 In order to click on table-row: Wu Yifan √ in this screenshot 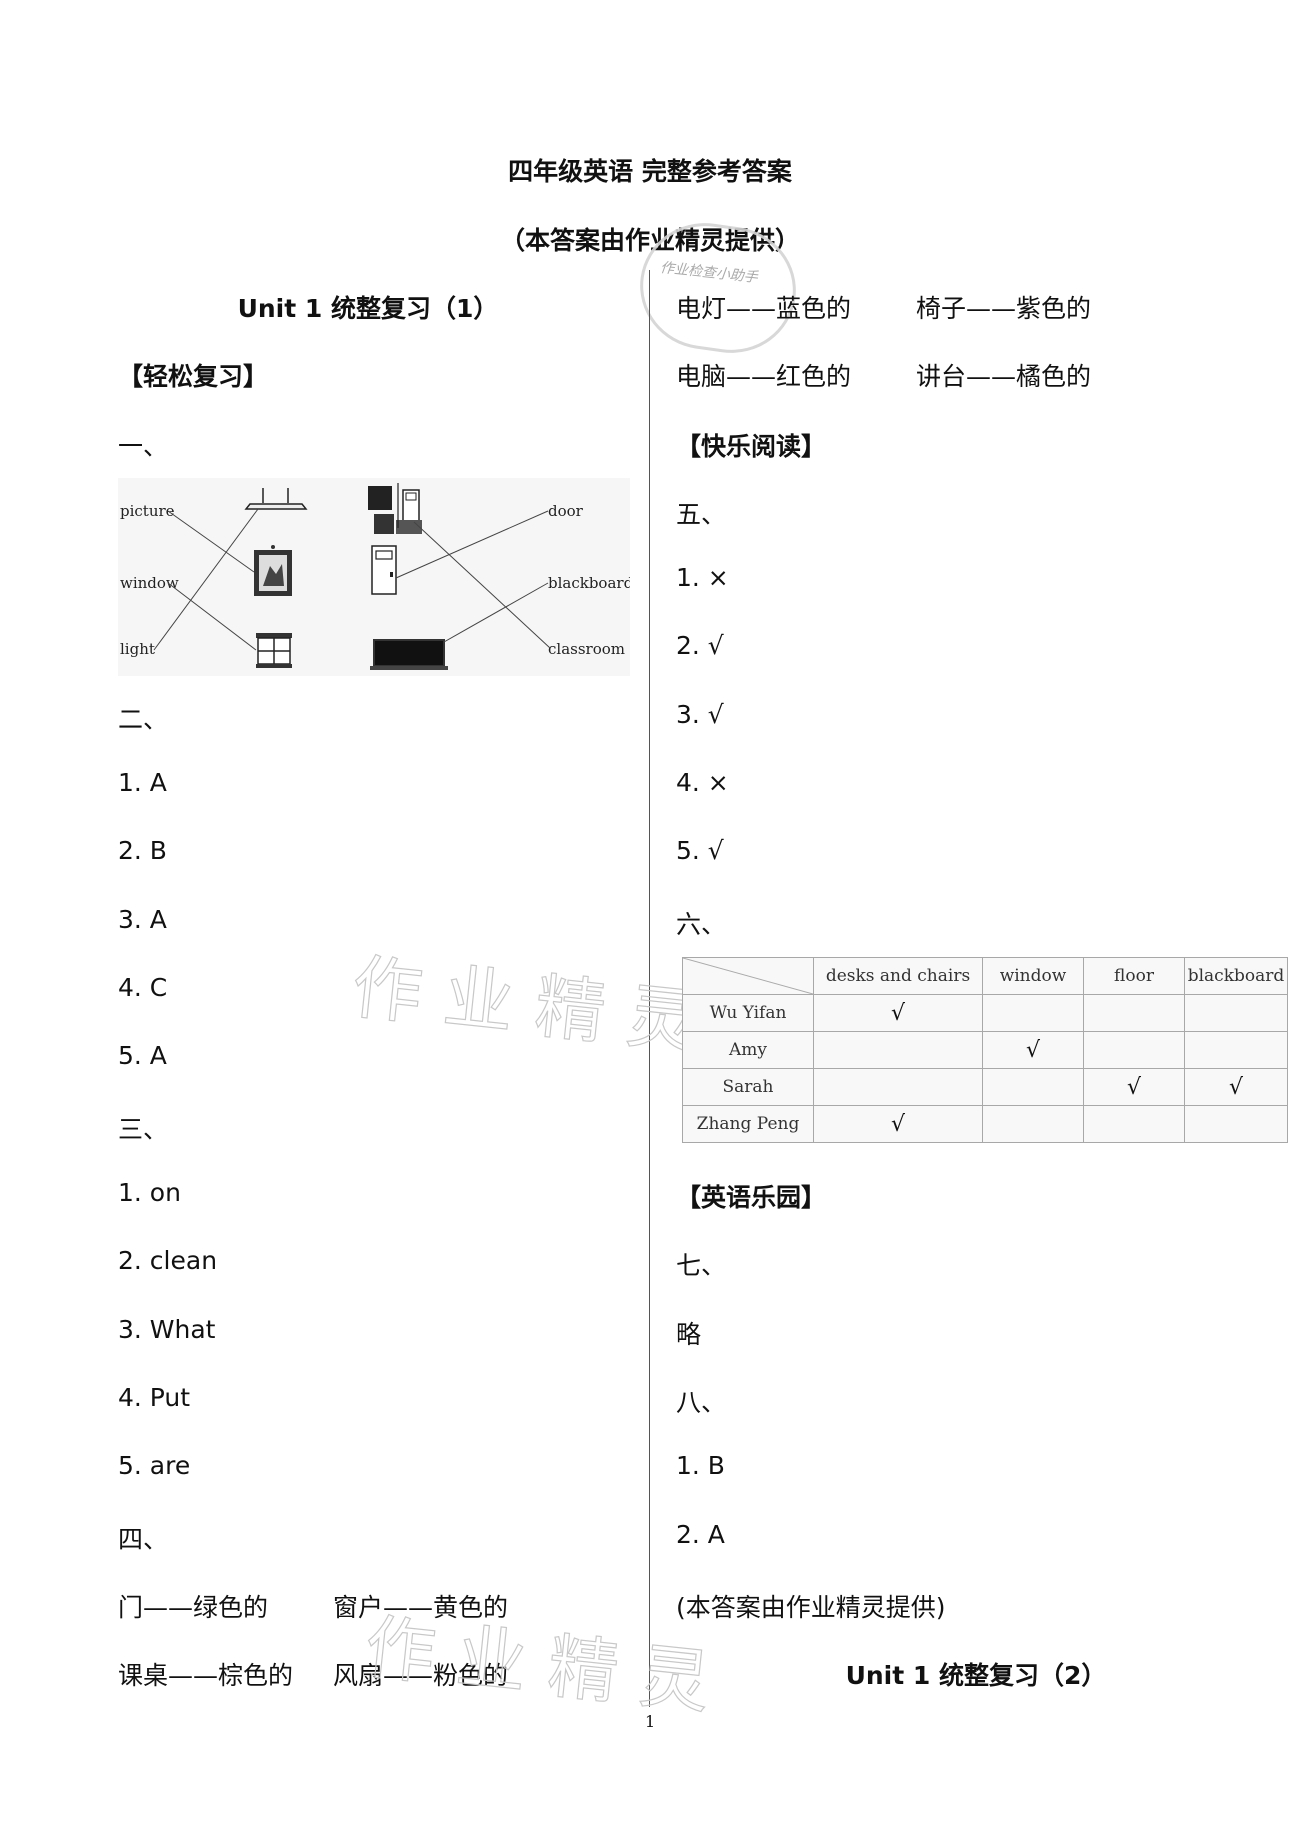, I will do `click(985, 1013)`.